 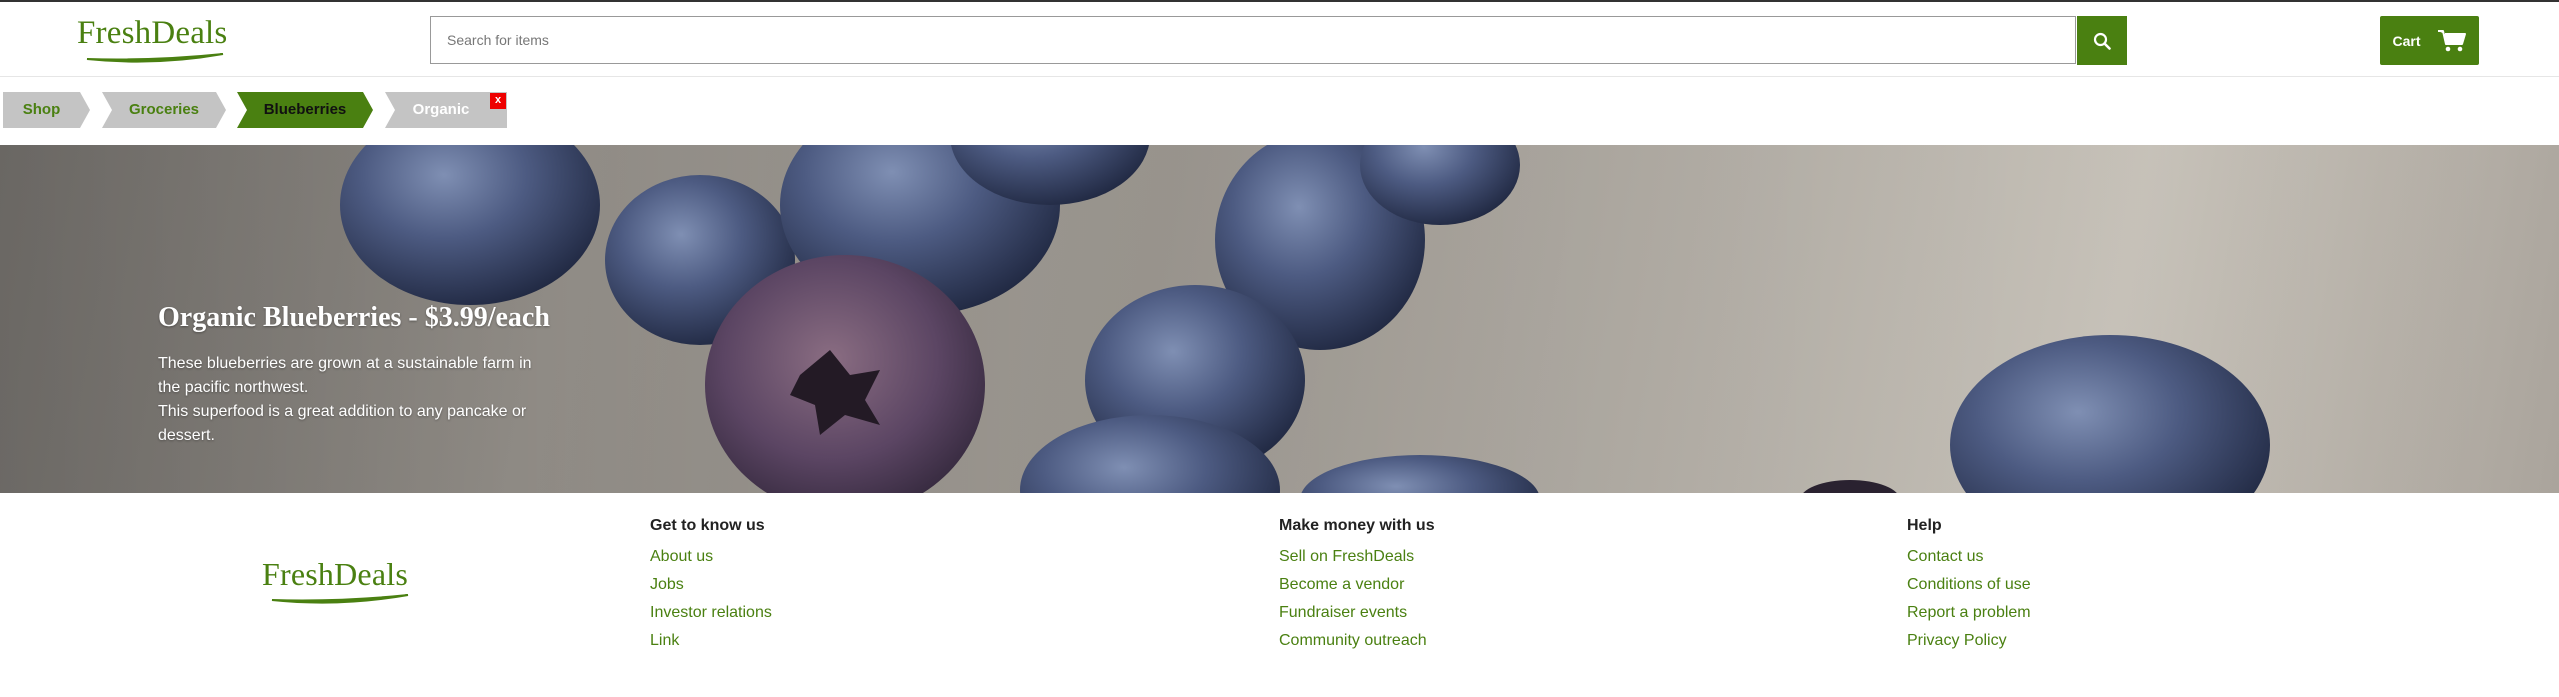 I want to click on footer-link-become-vendor: Become a vendor, so click(x=1479, y=585).